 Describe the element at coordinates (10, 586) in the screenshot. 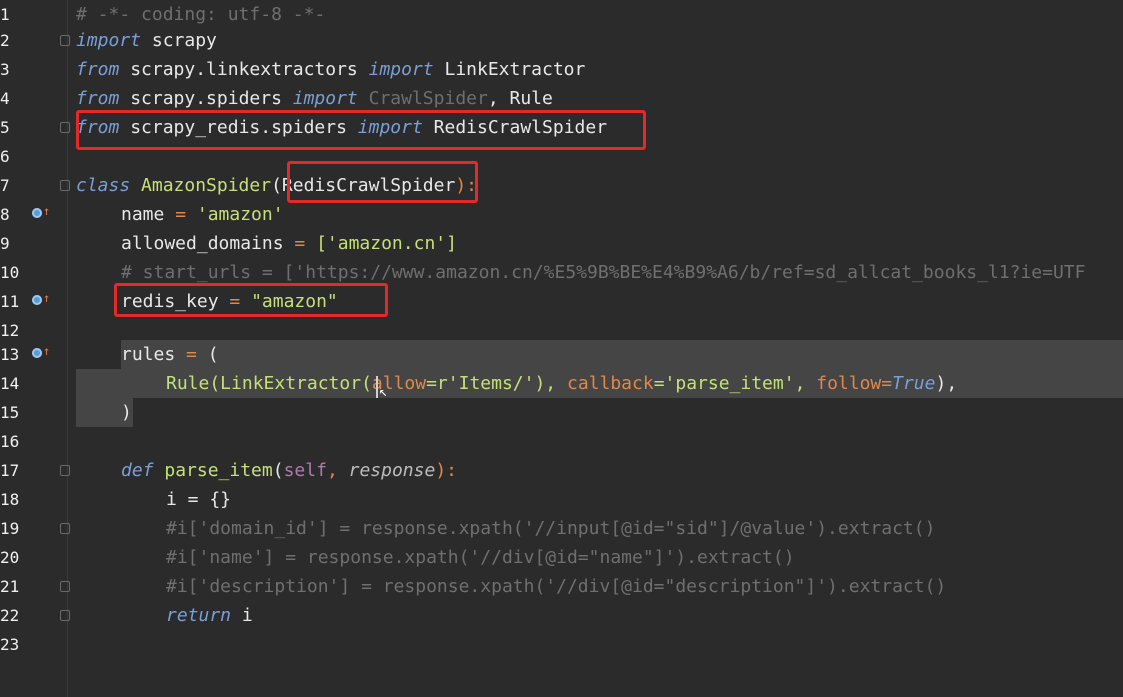

I see `line-number: 21` at that location.